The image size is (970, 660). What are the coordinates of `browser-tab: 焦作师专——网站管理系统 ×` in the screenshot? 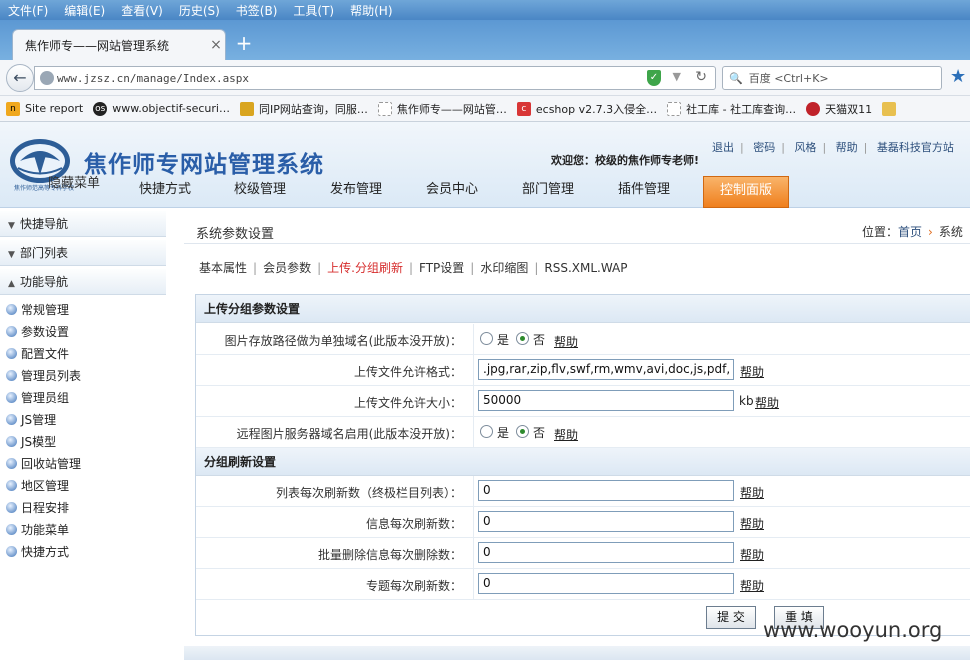 It's located at (119, 44).